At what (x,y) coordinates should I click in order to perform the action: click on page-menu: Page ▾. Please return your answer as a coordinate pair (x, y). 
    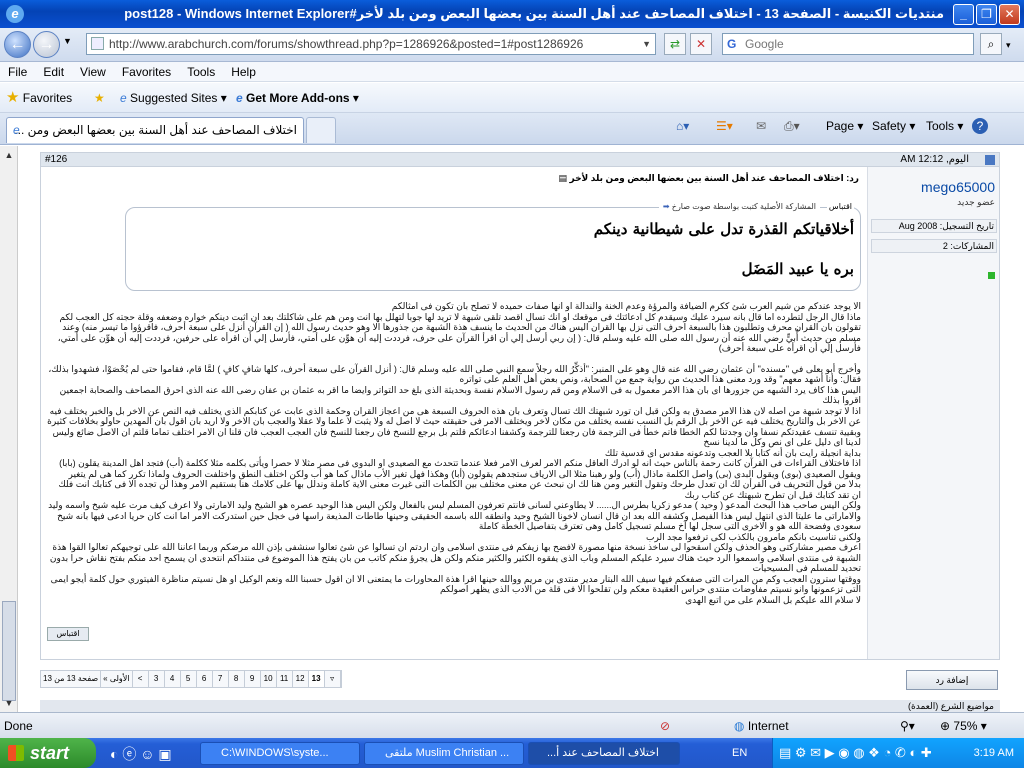
    Looking at the image, I should click on (844, 126).